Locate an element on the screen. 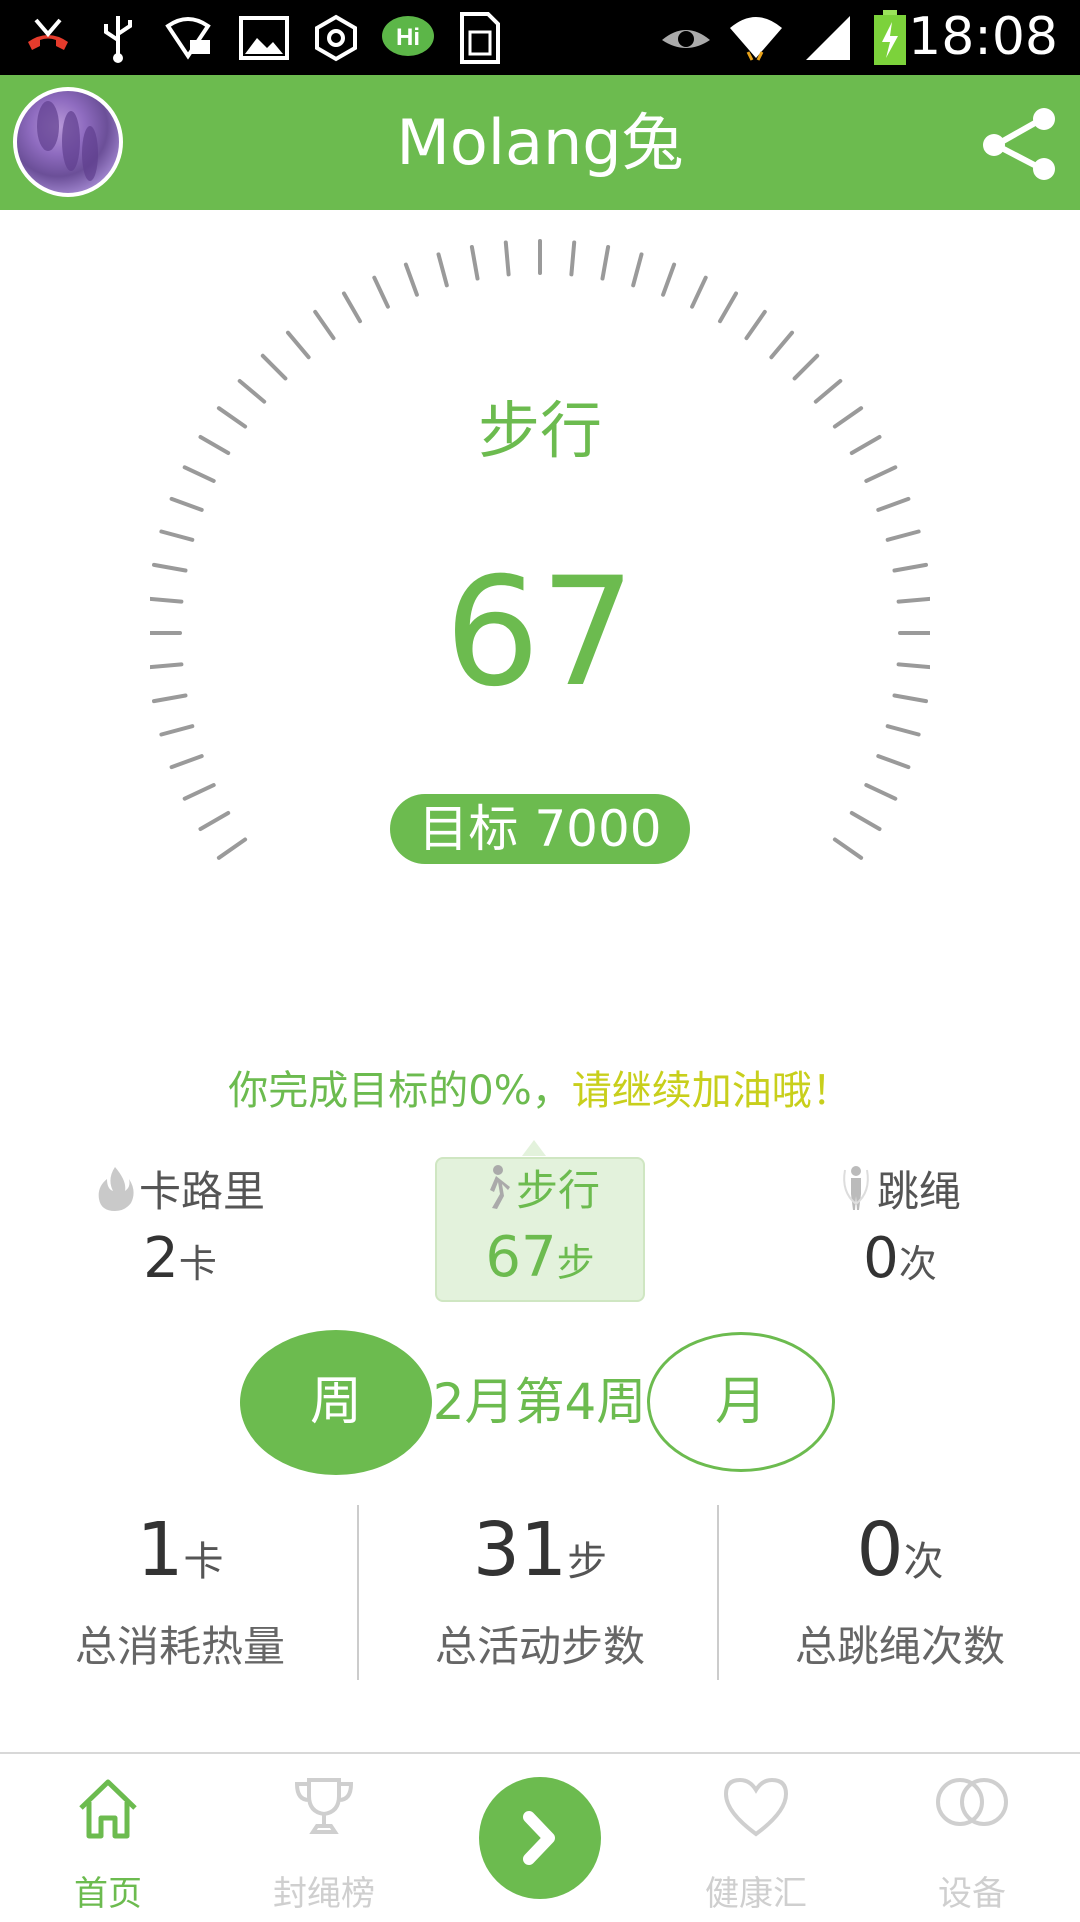  flame-icon is located at coordinates (116, 1189).